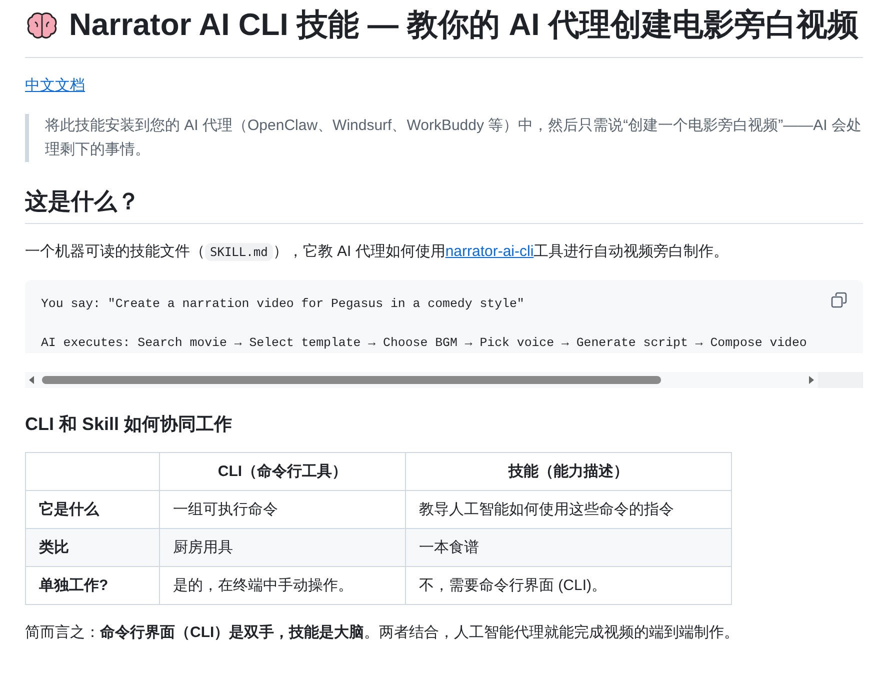 This screenshot has width=878, height=699. I want to click on tool-link: narrator-ai-cli, so click(489, 251).